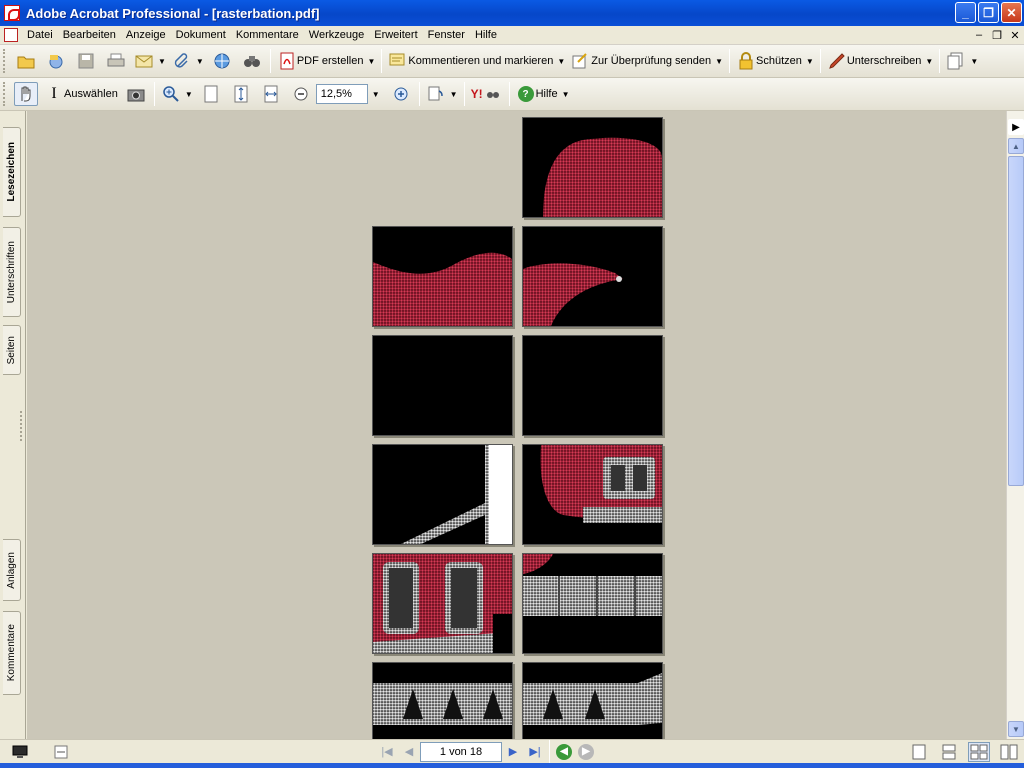 The image size is (1024, 768). What do you see at coordinates (271, 94) in the screenshot?
I see `fit-width-button` at bounding box center [271, 94].